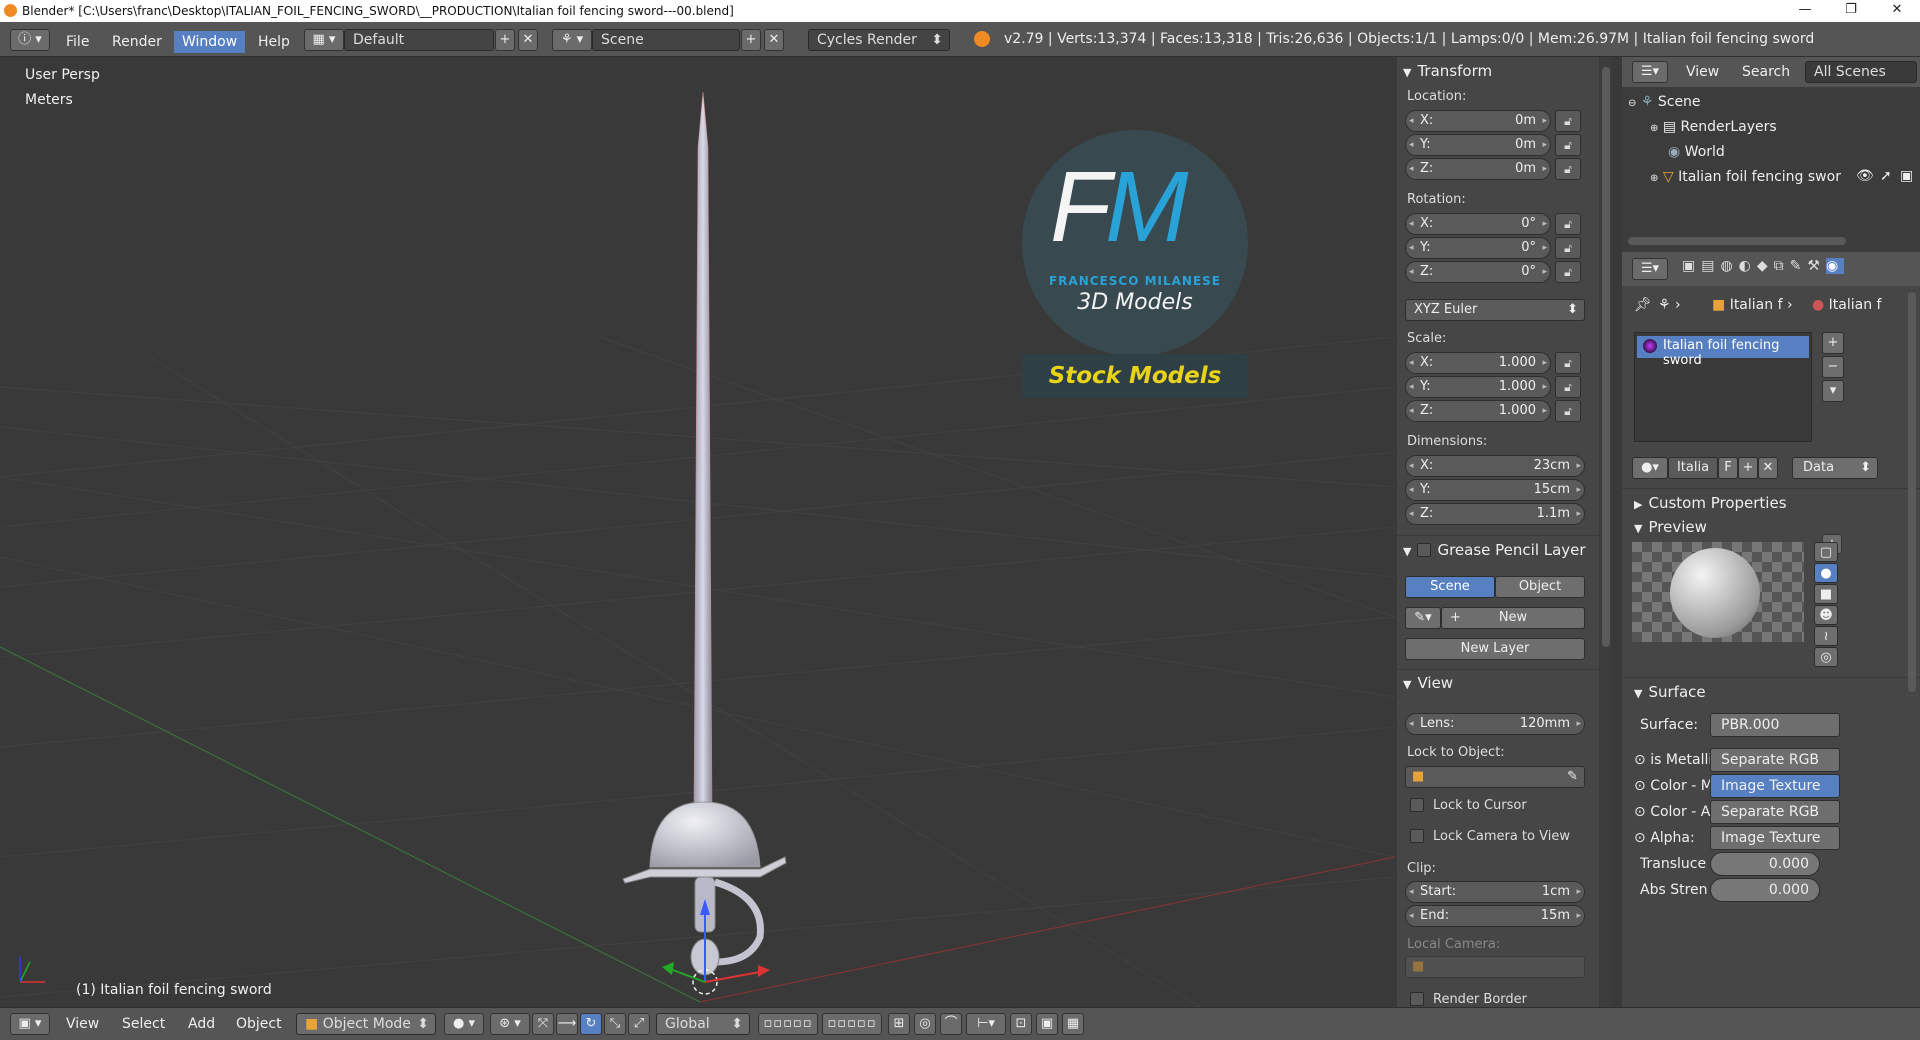 Image resolution: width=1920 pixels, height=1040 pixels. Describe the element at coordinates (1495, 466) in the screenshot. I see `dimensions-x-field: ◂ X: 23cm ▸` at that location.